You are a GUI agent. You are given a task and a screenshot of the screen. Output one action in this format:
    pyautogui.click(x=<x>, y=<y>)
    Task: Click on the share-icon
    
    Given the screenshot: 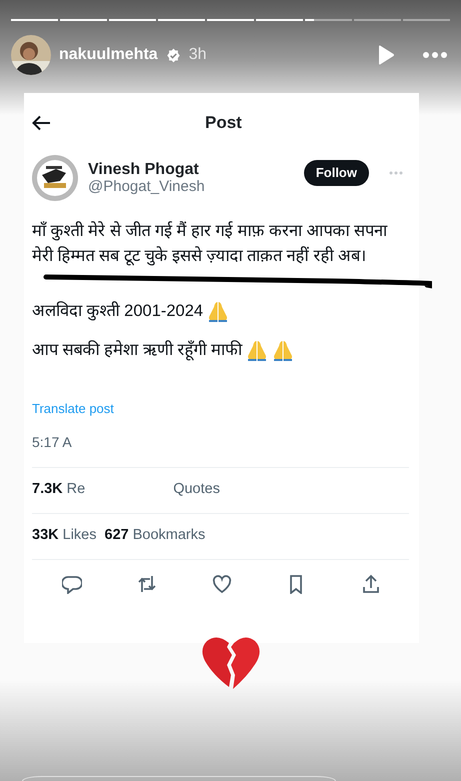 What is the action you would take?
    pyautogui.click(x=371, y=584)
    